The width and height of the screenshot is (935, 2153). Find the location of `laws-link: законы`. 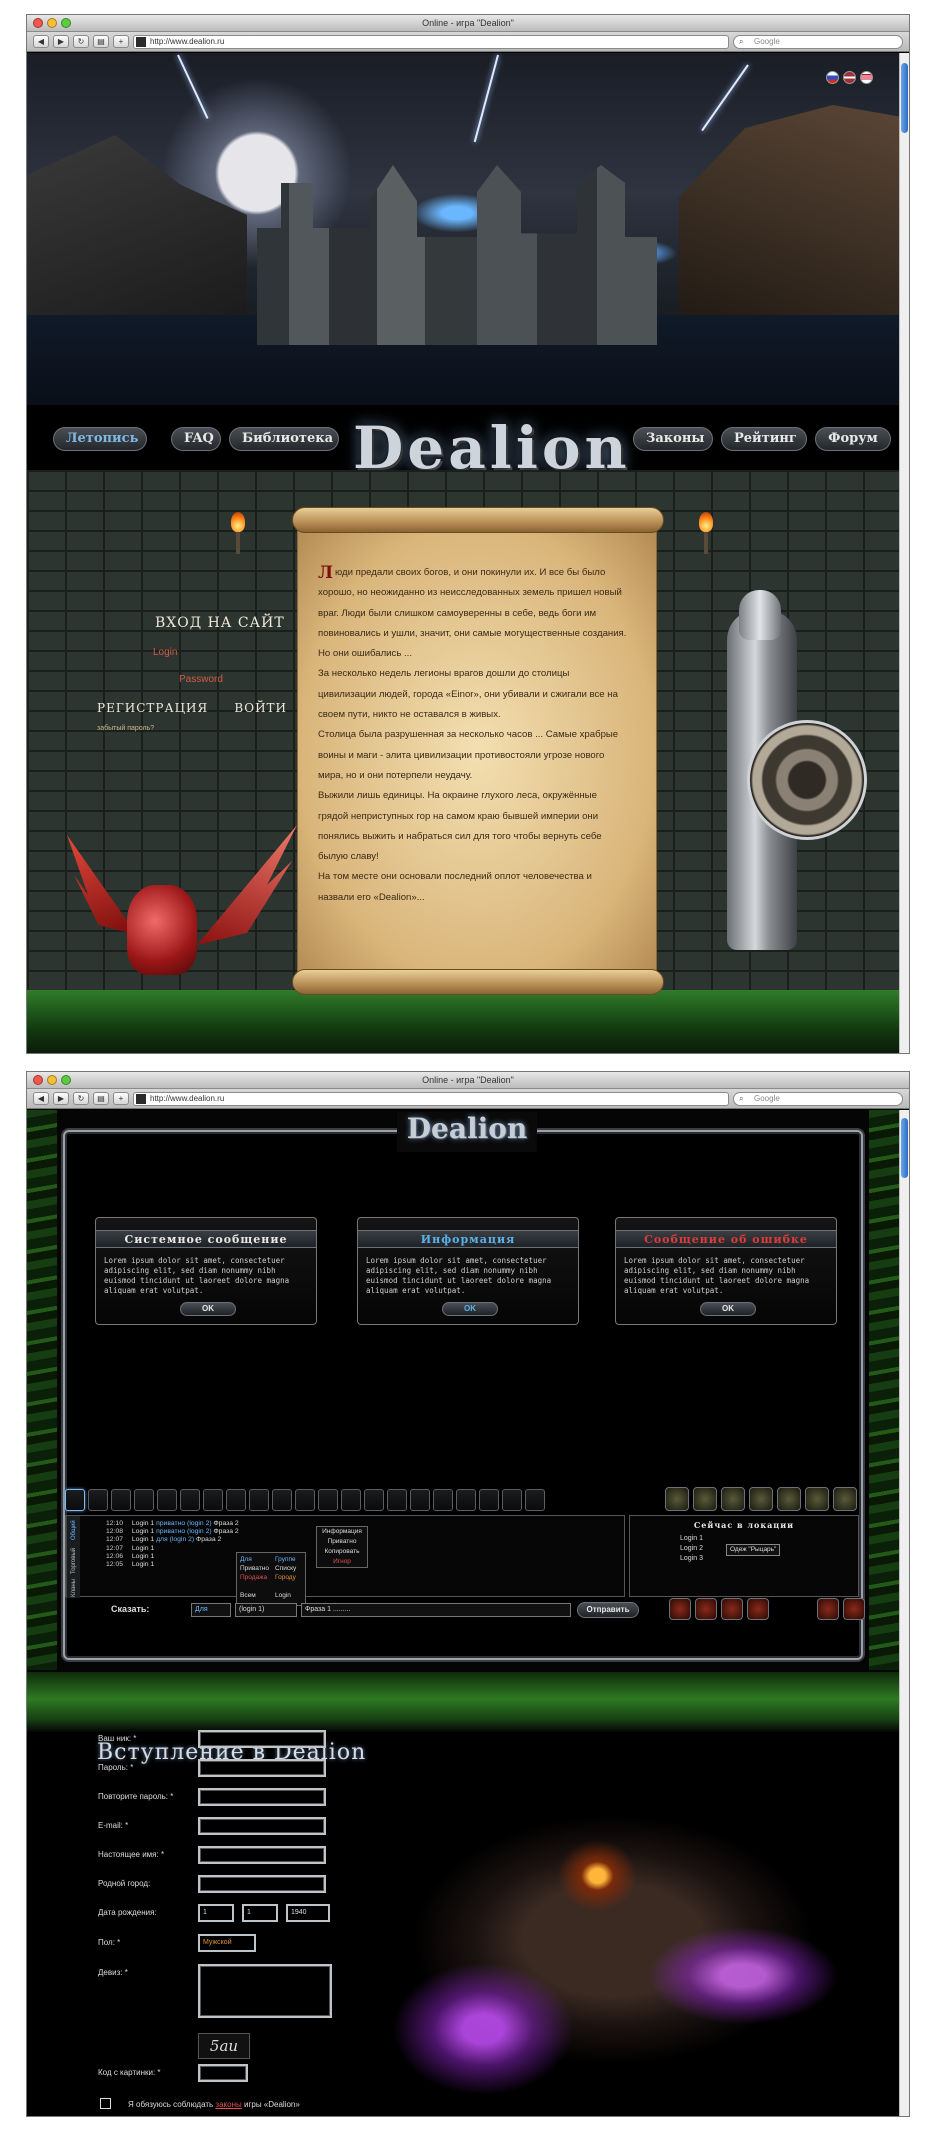

laws-link: законы is located at coordinates (228, 2104).